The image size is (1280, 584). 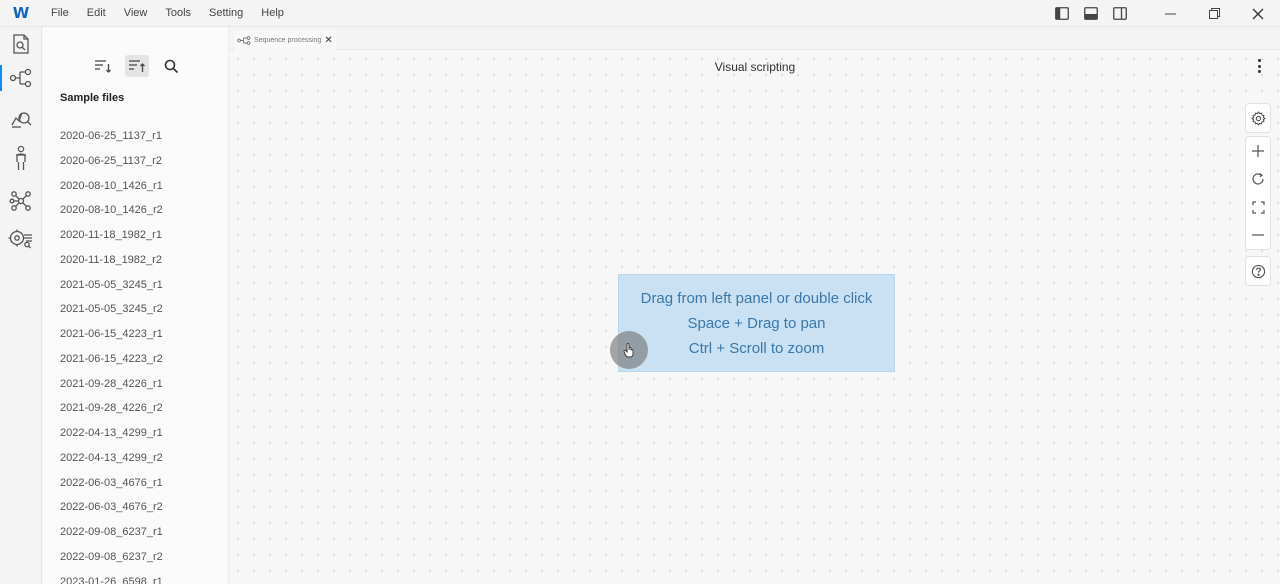 I want to click on settings-gear-icon, so click(x=1258, y=118).